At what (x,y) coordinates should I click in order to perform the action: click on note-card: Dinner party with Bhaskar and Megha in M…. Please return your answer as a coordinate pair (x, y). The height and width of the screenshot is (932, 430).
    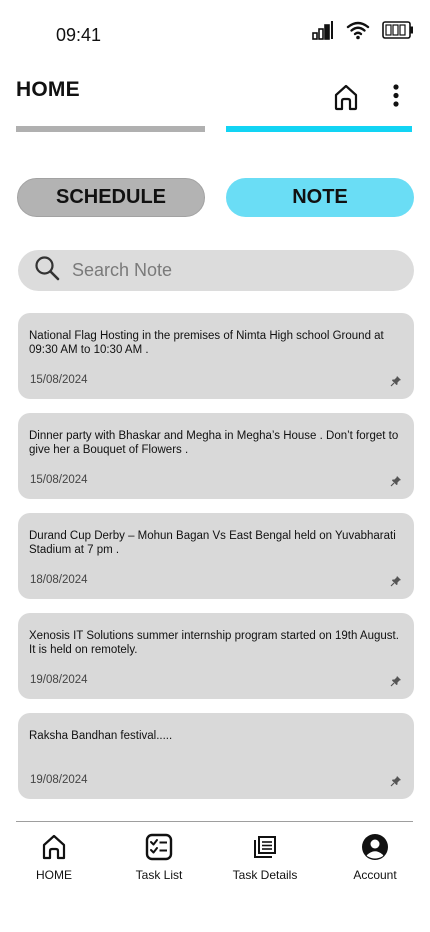
    Looking at the image, I should click on (216, 456).